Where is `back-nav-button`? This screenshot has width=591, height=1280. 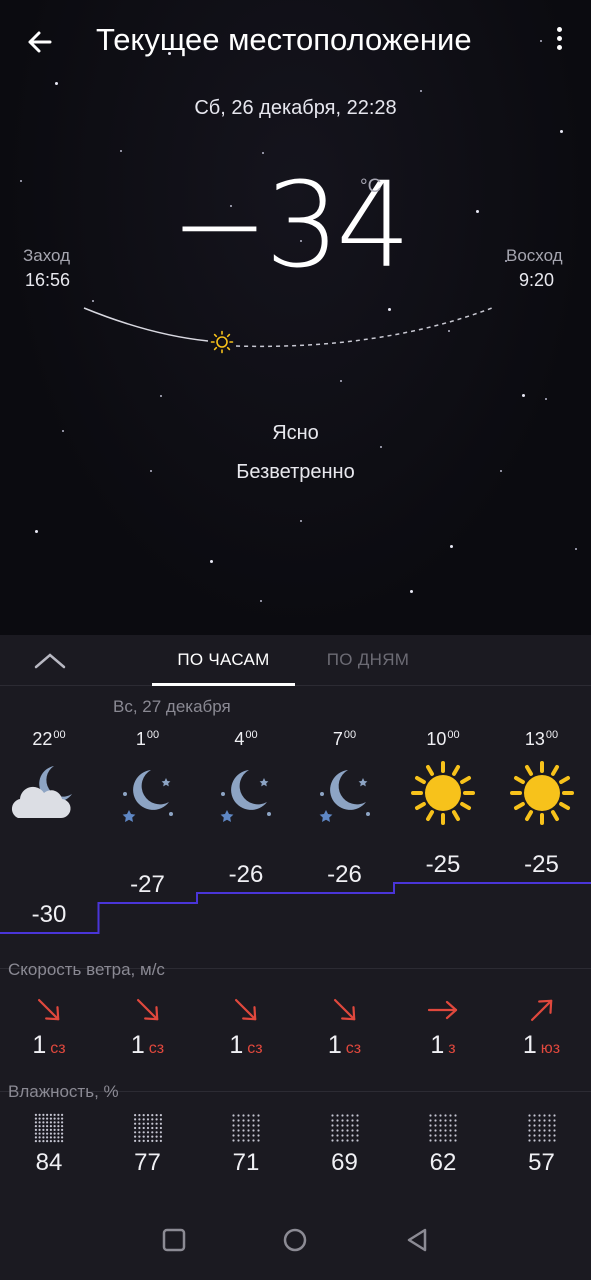
back-nav-button is located at coordinates (417, 1240).